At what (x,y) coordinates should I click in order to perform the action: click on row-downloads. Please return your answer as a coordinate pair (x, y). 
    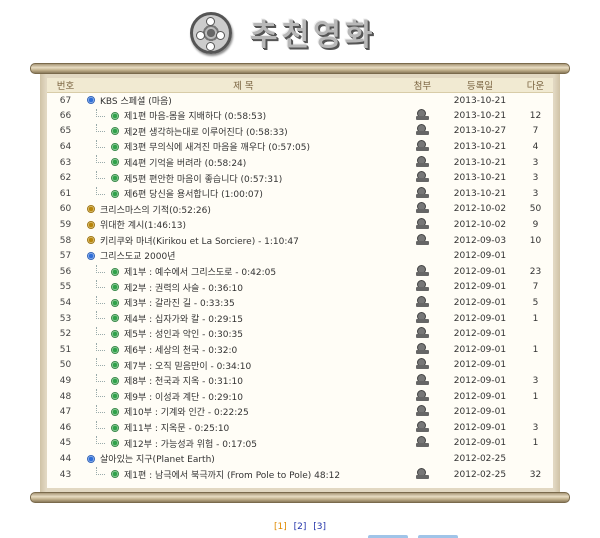
    Looking at the image, I should click on (535, 101).